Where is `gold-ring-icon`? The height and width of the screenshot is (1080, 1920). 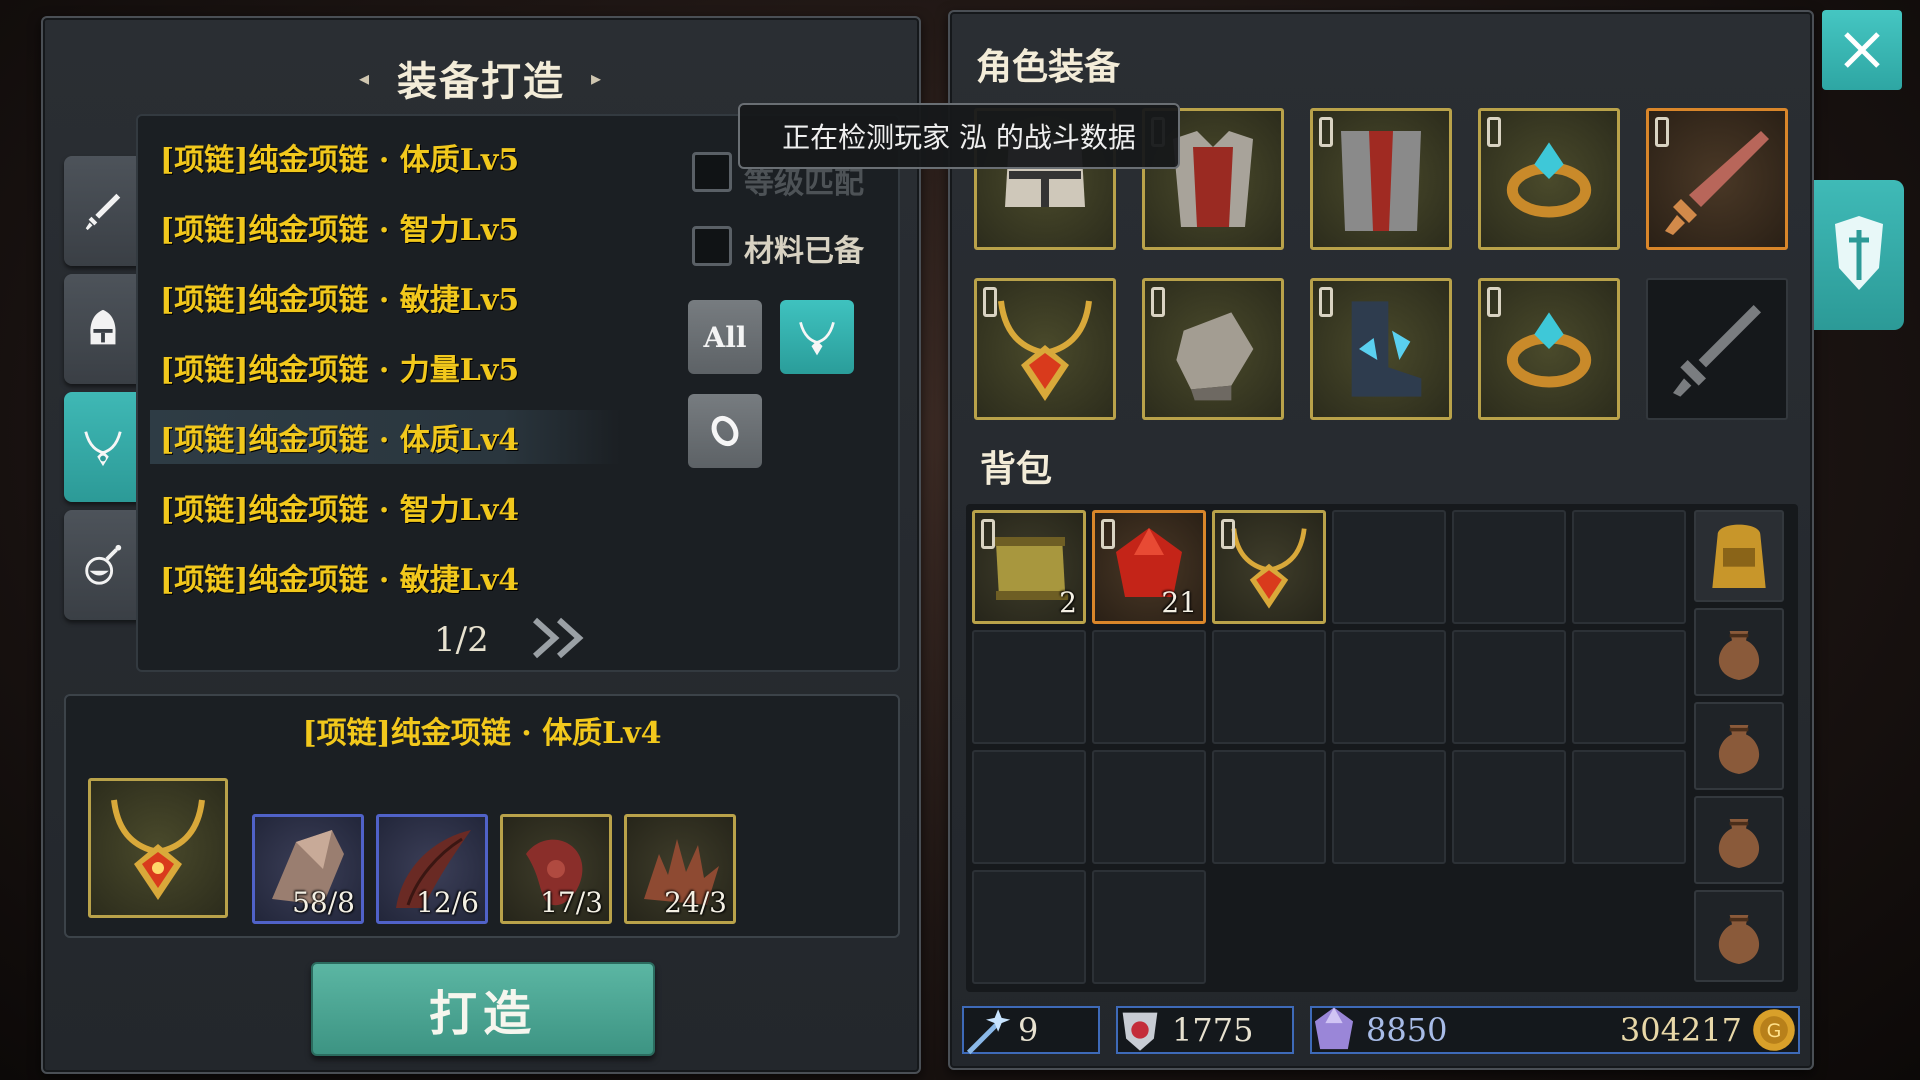
gold-ring-icon is located at coordinates (1549, 180).